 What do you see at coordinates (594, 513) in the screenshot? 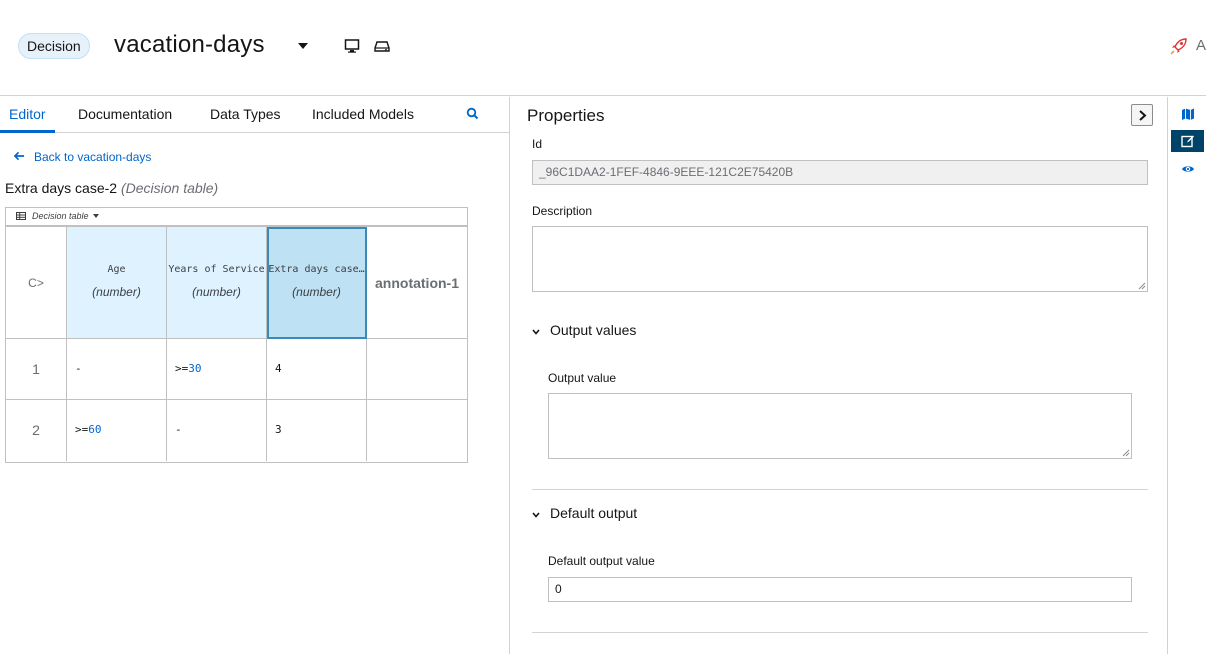
I see `default-output-header: Default output` at bounding box center [594, 513].